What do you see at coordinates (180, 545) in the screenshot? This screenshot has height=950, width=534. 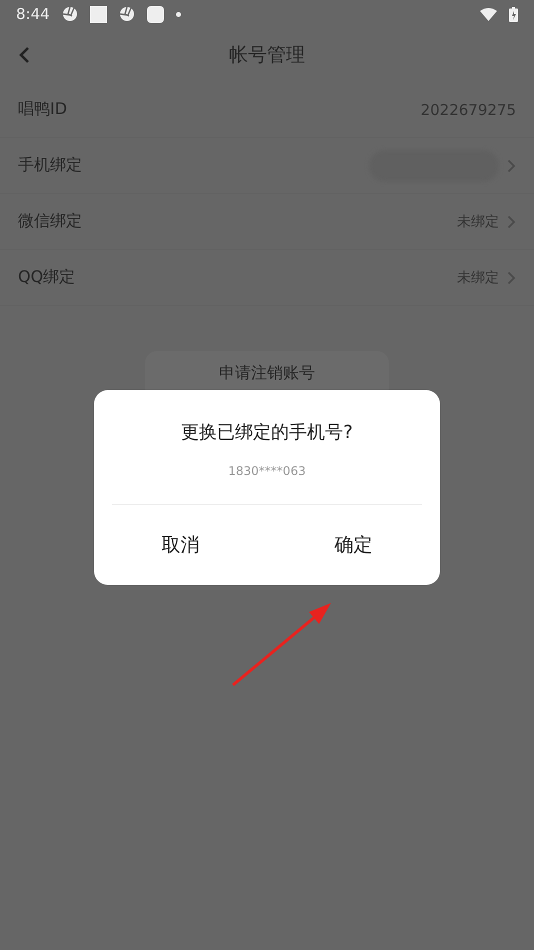 I see `dialog-button: 取消` at bounding box center [180, 545].